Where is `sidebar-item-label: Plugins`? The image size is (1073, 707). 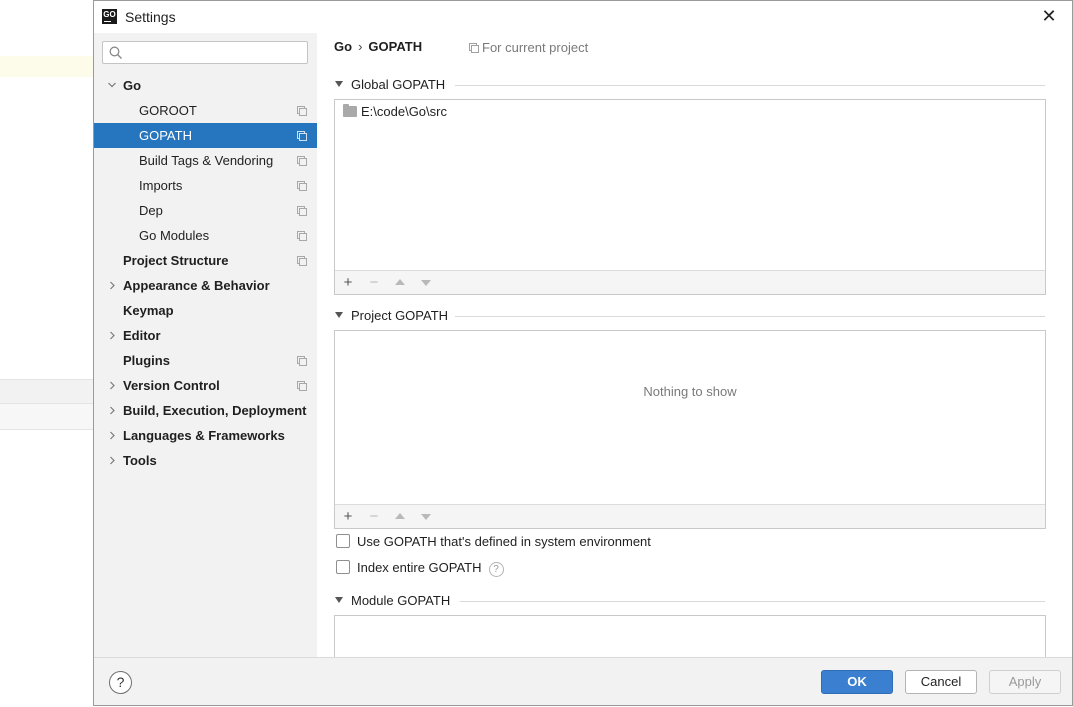
sidebar-item-label: Plugins is located at coordinates (146, 360).